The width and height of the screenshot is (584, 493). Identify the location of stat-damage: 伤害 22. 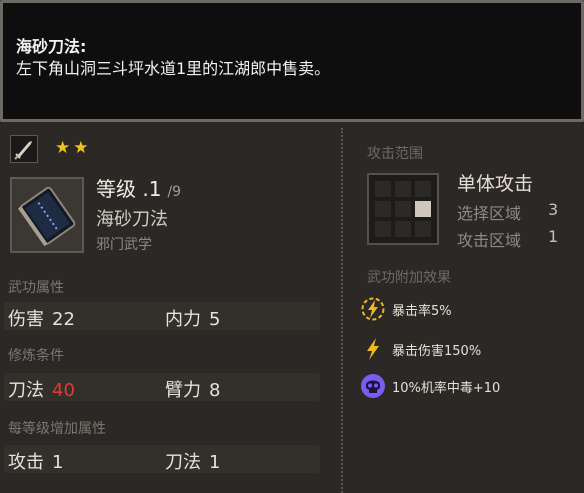
(41, 319).